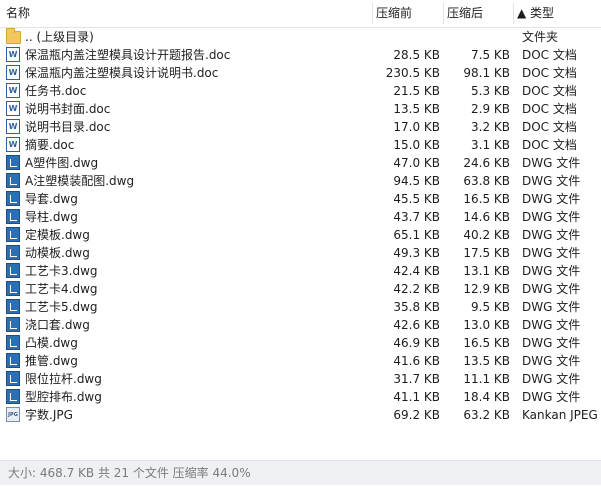  I want to click on parent-directory-row: .. (上级目录) 文件夹, so click(300, 37).